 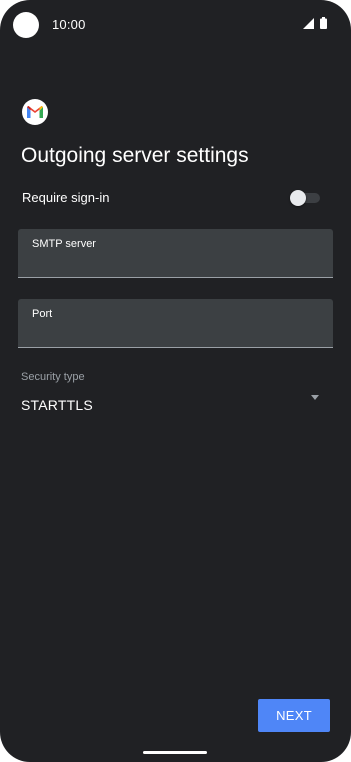 I want to click on smtp-server-label: SMTP server, so click(x=64, y=244).